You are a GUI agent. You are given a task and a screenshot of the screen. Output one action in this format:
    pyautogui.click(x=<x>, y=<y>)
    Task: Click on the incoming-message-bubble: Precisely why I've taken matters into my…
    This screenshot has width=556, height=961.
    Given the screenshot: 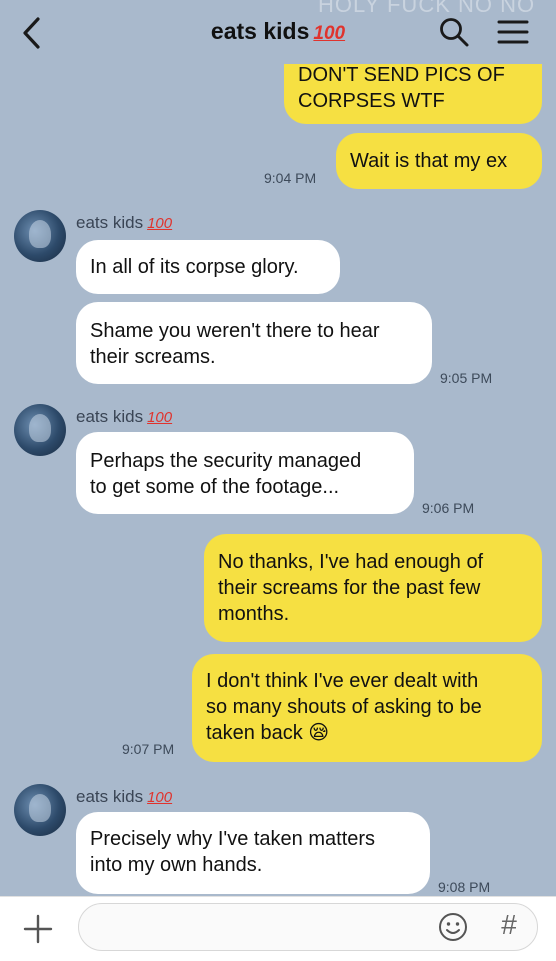 What is the action you would take?
    pyautogui.click(x=253, y=853)
    